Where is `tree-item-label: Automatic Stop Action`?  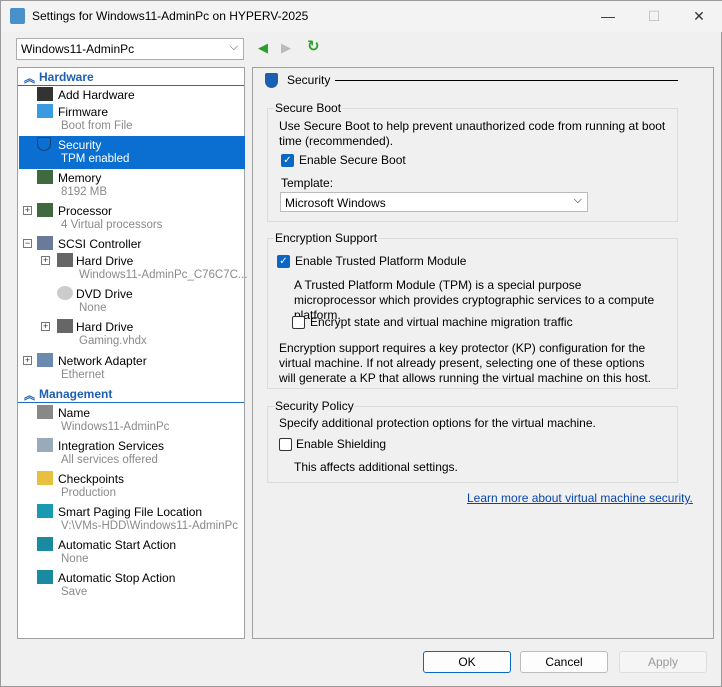 tree-item-label: Automatic Stop Action is located at coordinates (117, 578).